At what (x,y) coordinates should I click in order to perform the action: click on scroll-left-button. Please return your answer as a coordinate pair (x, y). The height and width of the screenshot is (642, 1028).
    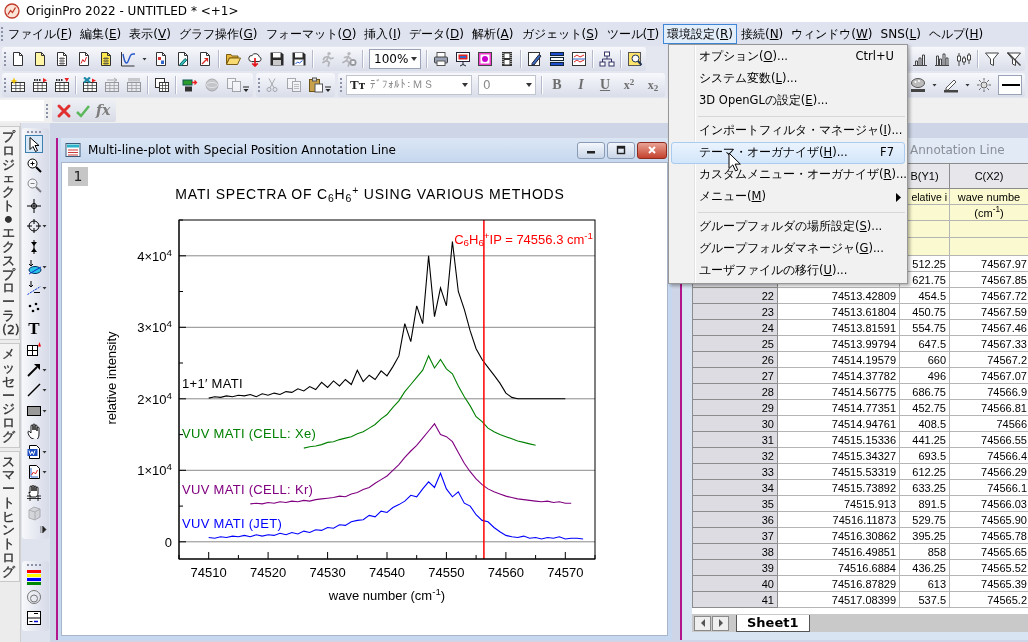
    Looking at the image, I should click on (702, 623).